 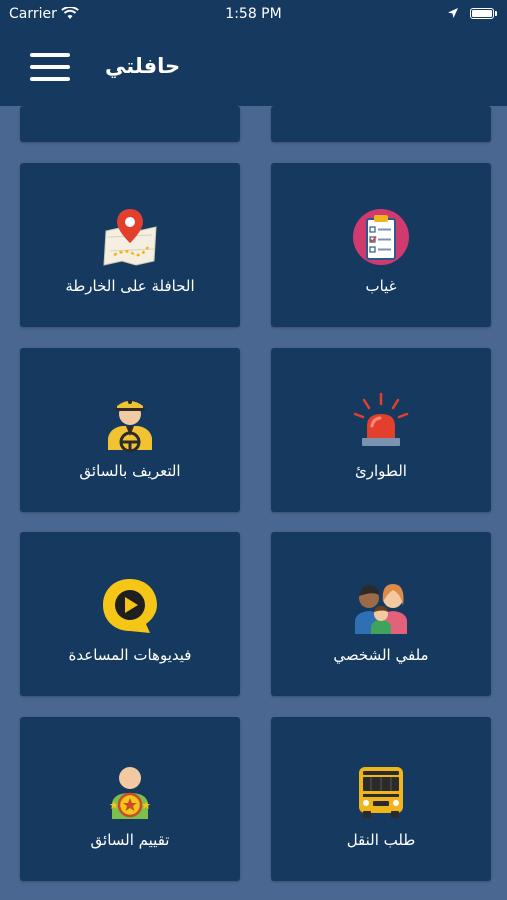 I want to click on map-pin-icon, so click(x=130, y=237).